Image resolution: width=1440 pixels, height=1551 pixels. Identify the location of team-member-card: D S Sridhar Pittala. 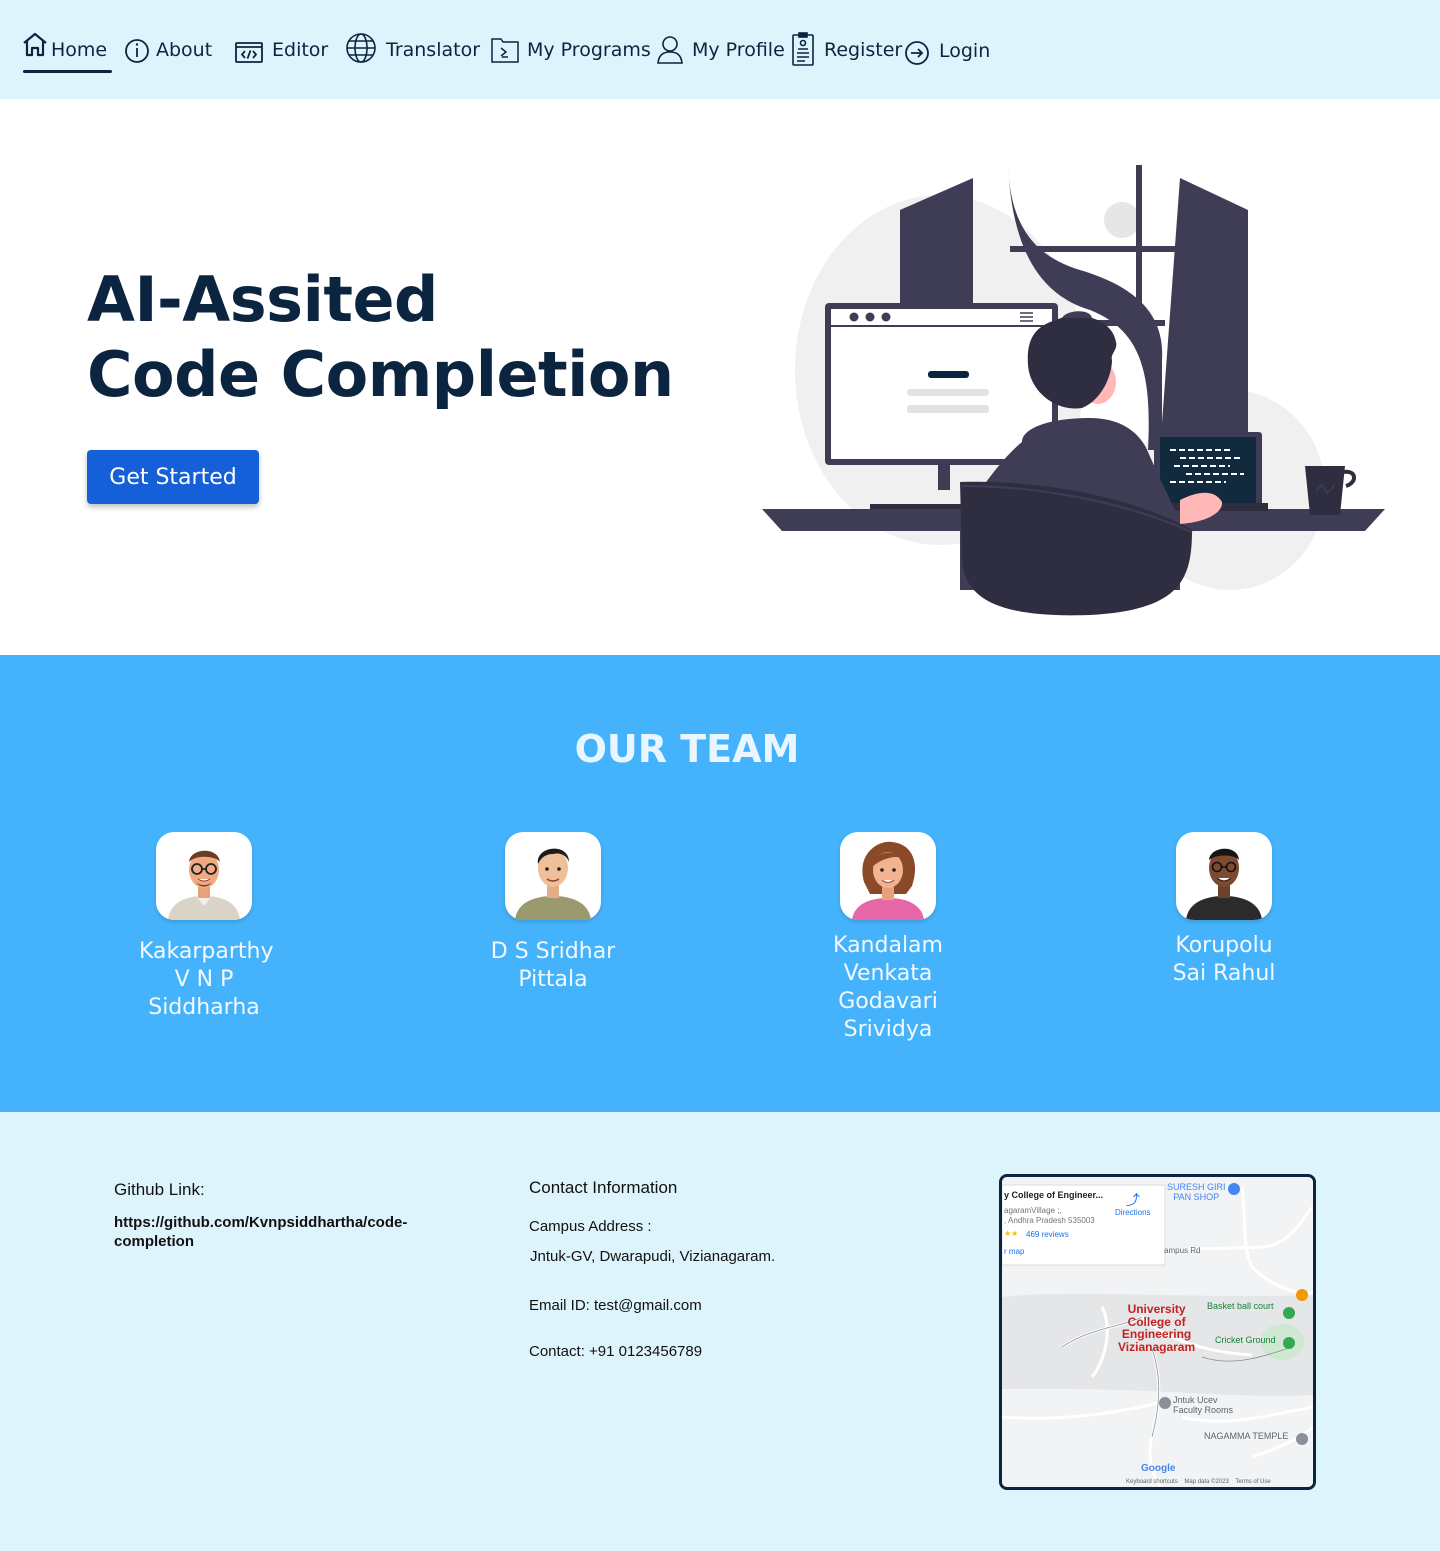
(553, 913).